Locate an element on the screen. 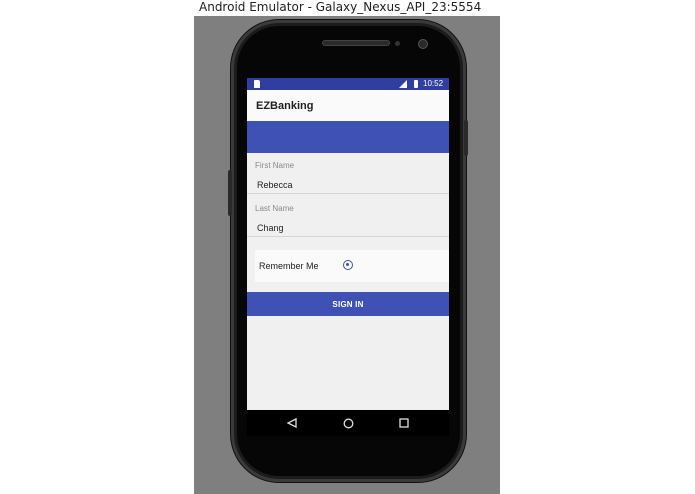 This screenshot has width=695, height=494. sign-in-button: SIGN IN is located at coordinates (348, 304).